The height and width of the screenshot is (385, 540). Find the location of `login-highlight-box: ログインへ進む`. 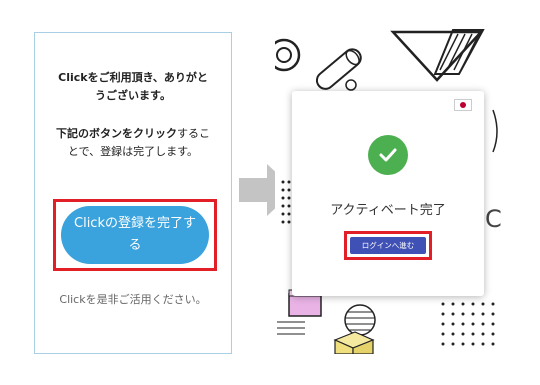

login-highlight-box: ログインへ進む is located at coordinates (388, 245).